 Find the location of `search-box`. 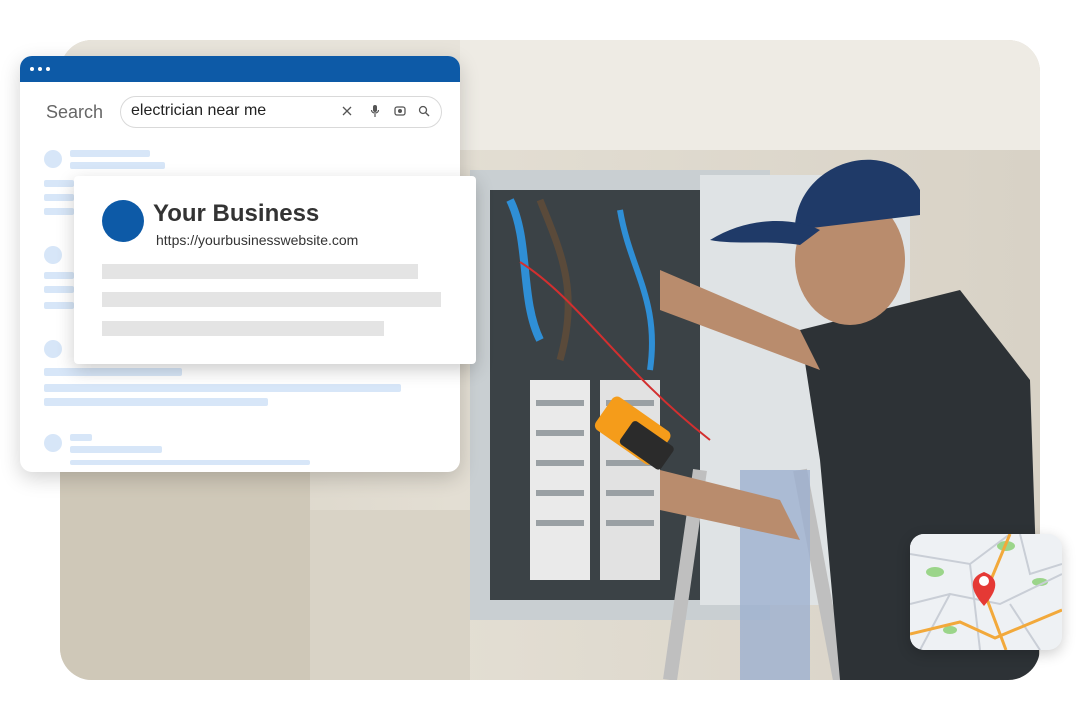

search-box is located at coordinates (281, 112).